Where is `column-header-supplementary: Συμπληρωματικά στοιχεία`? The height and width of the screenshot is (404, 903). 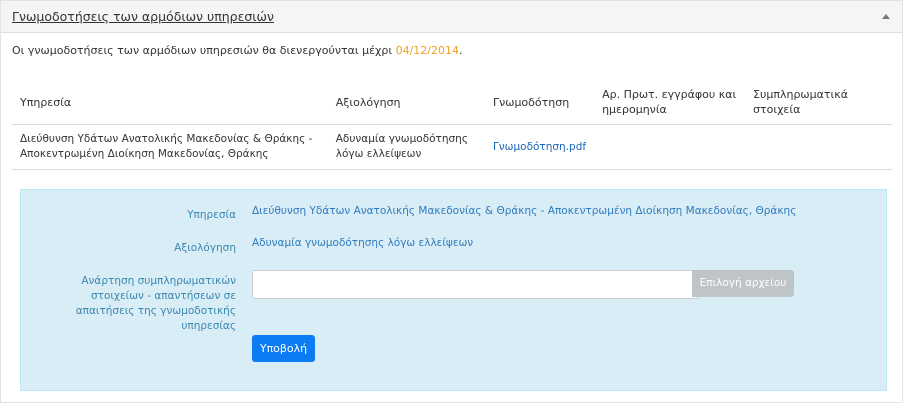 column-header-supplementary: Συμπληρωματικά στοιχεία is located at coordinates (818, 102).